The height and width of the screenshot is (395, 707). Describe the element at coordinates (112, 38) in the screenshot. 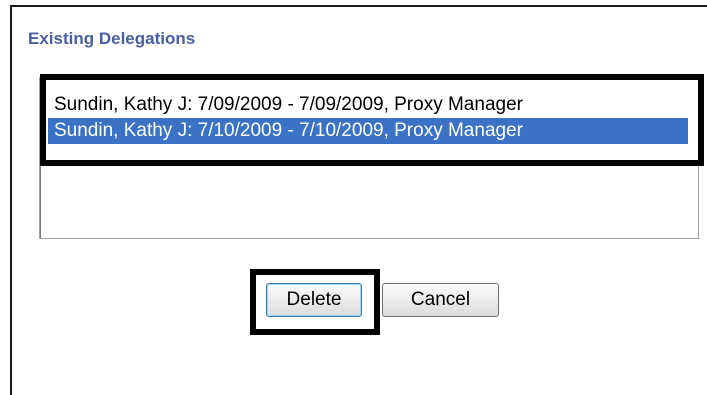

I see `section-title: Existing Delegations` at that location.